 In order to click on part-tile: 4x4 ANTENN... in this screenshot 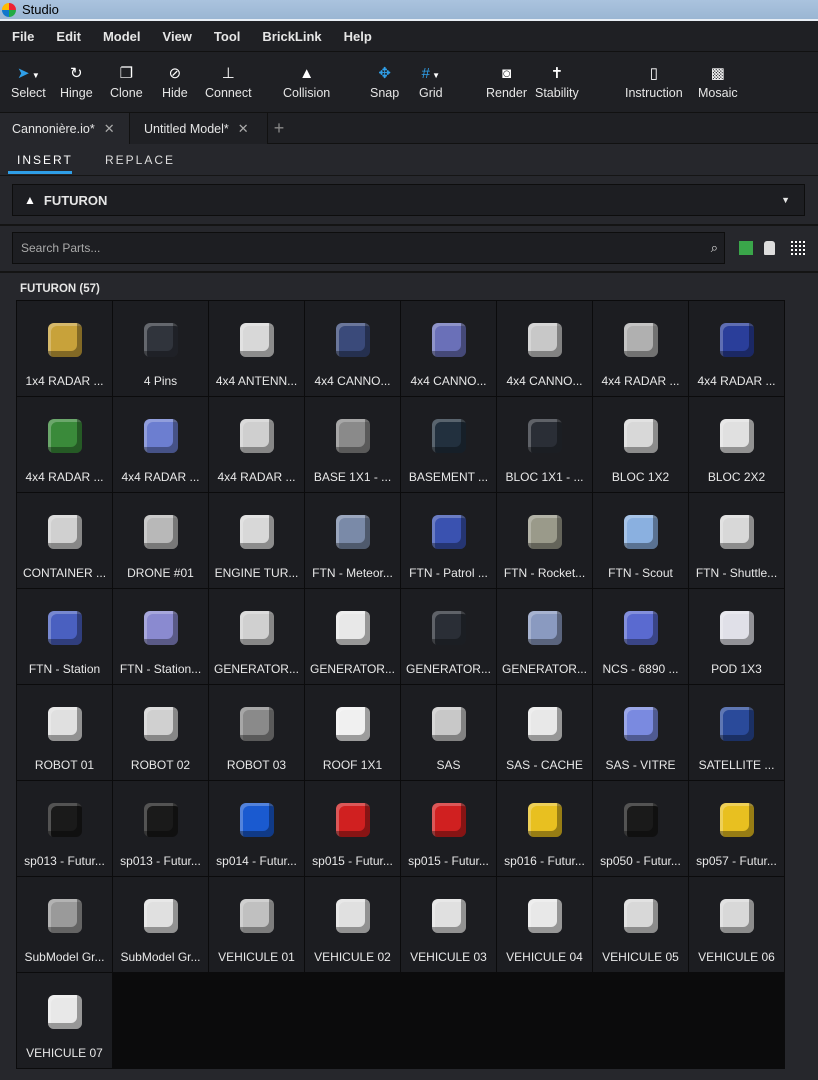, I will do `click(256, 348)`.